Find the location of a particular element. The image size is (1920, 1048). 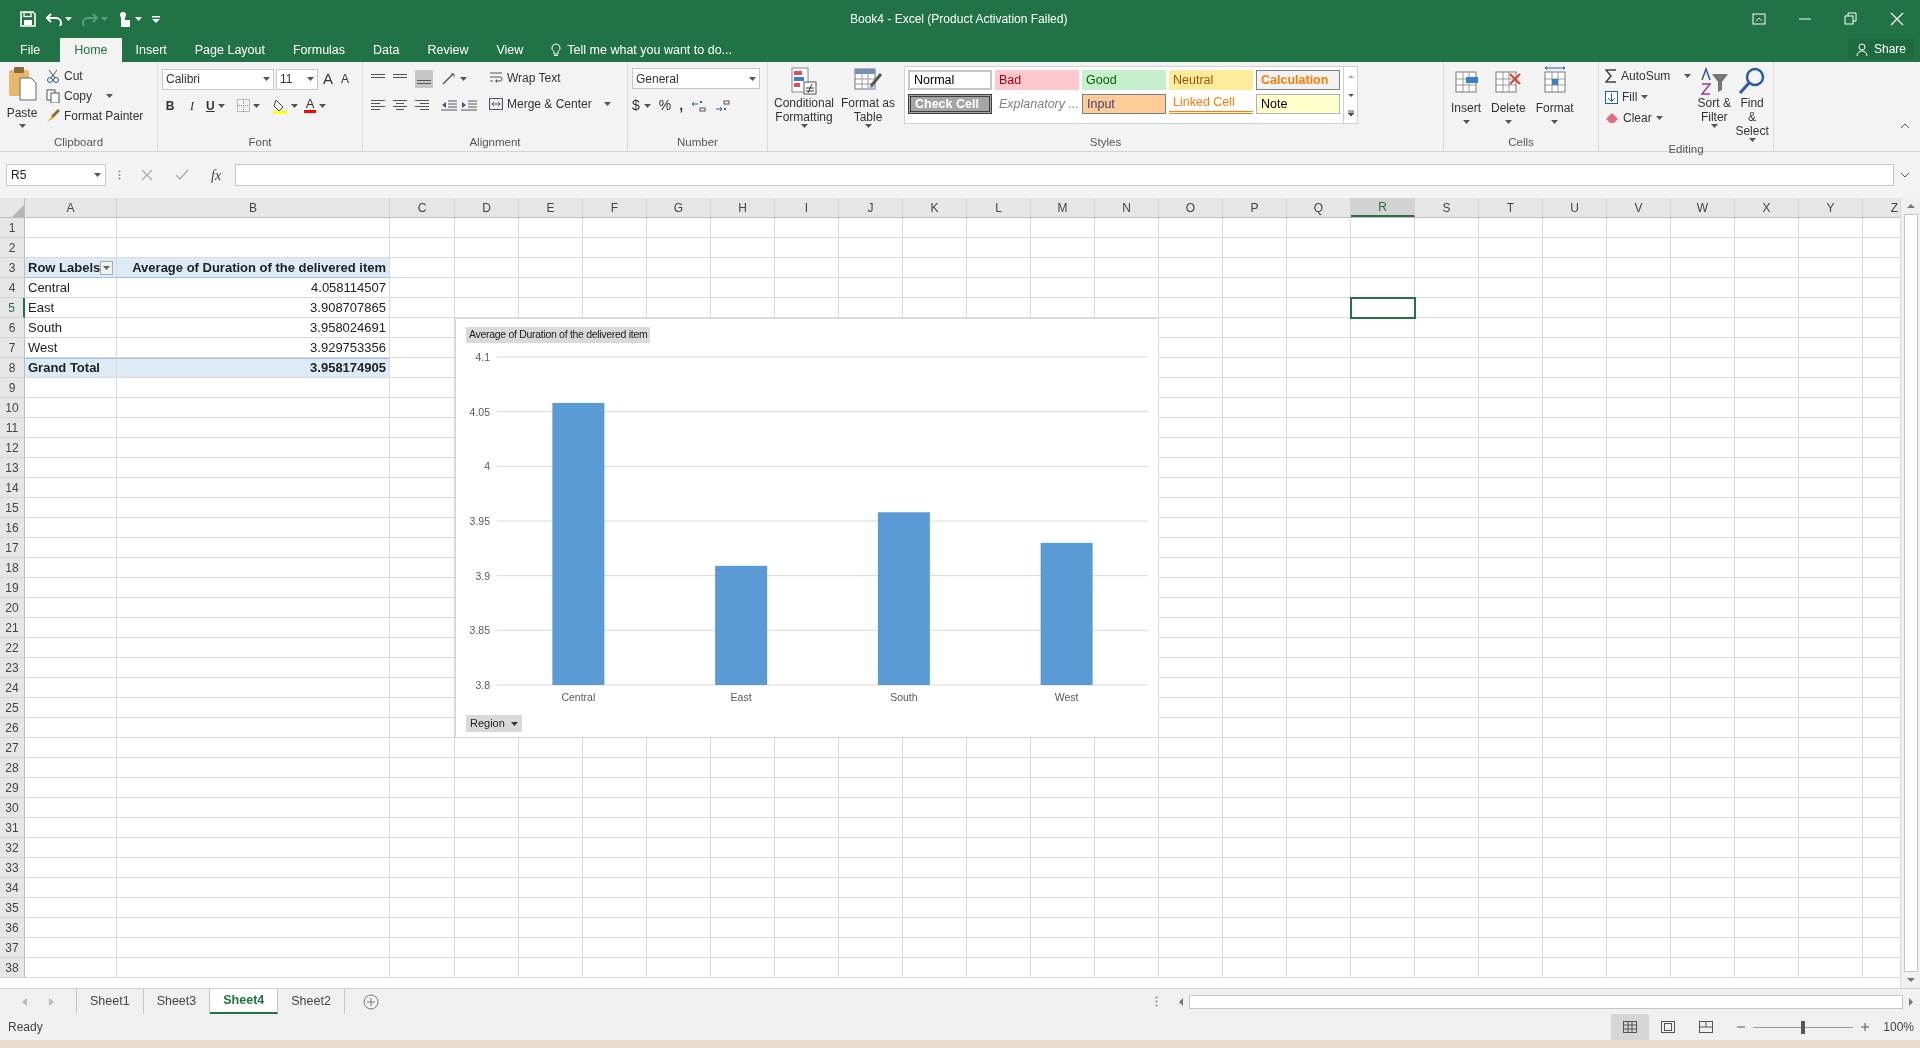

sort-filter-button: Sort & Filter is located at coordinates (1714, 97).